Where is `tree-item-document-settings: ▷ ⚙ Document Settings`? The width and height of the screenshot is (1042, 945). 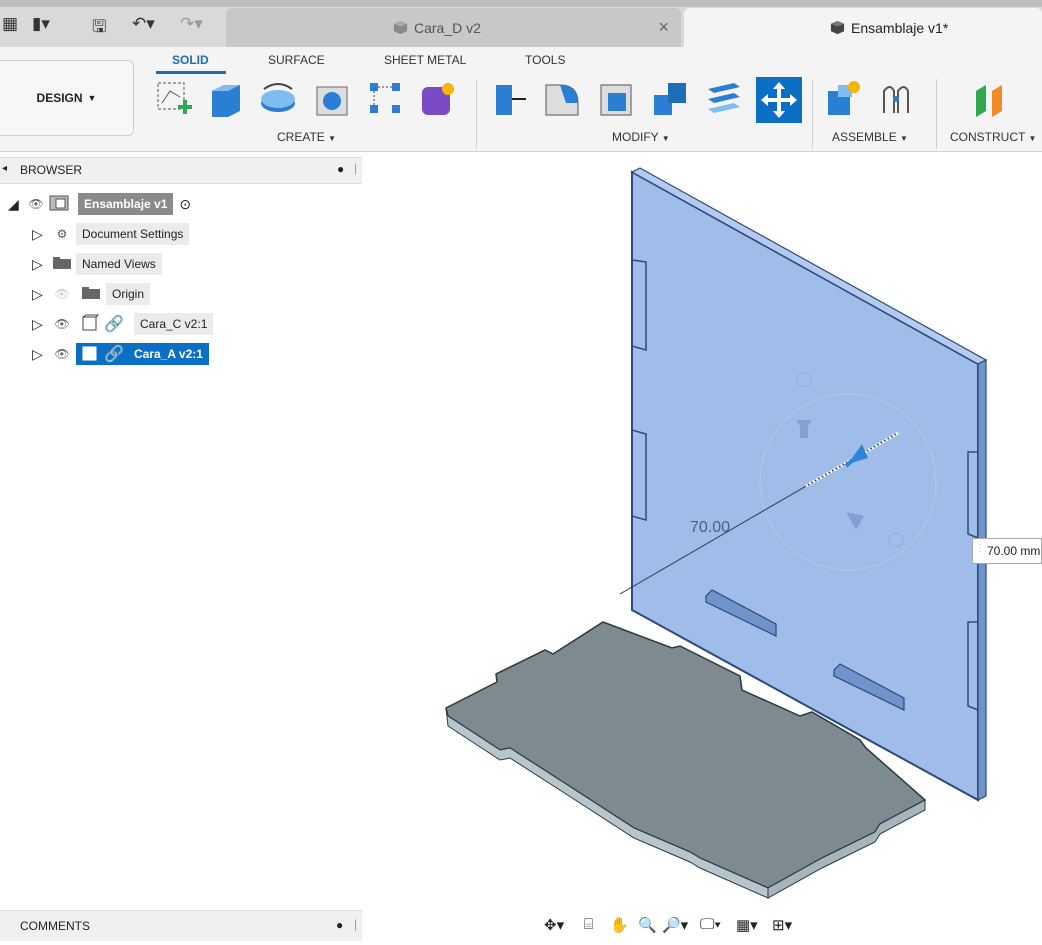
tree-item-document-settings: ▷ ⚙ Document Settings is located at coordinates (111, 234).